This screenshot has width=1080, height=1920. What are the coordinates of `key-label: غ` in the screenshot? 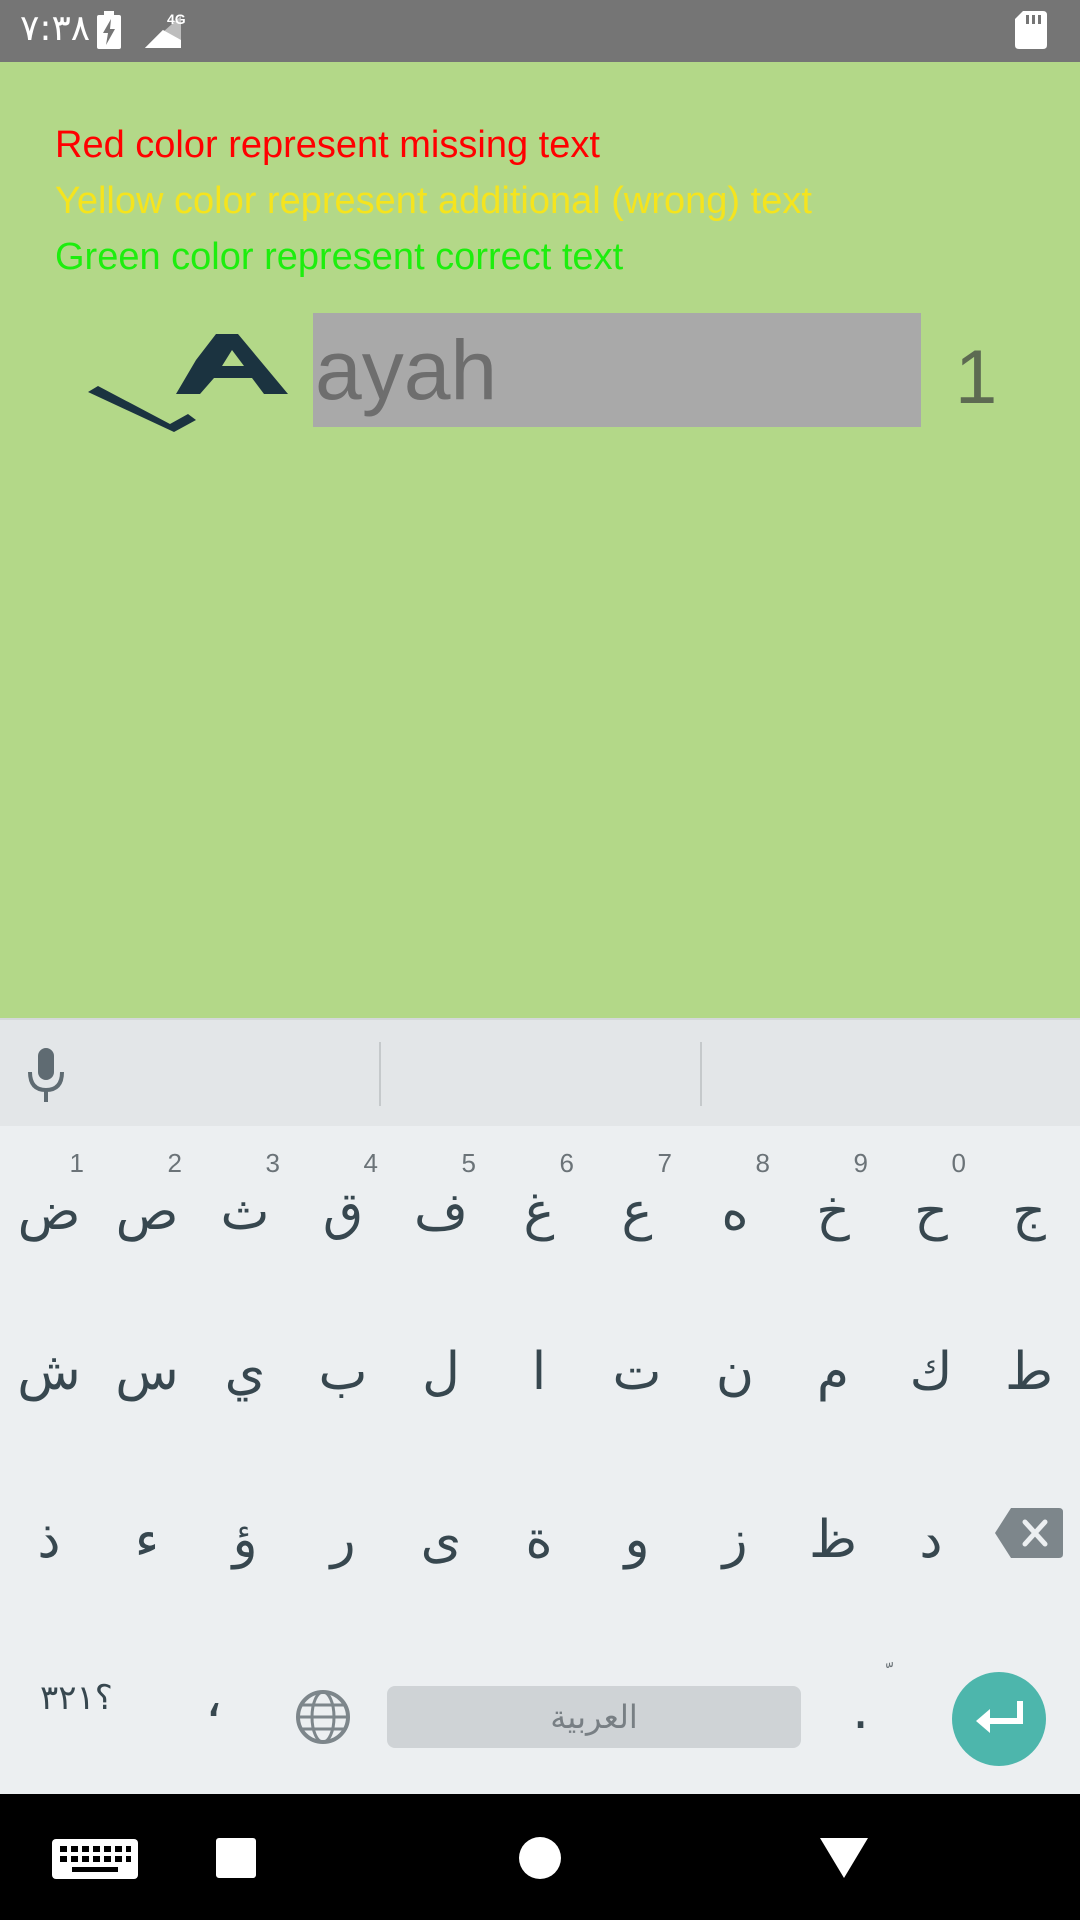 It's located at (539, 1212).